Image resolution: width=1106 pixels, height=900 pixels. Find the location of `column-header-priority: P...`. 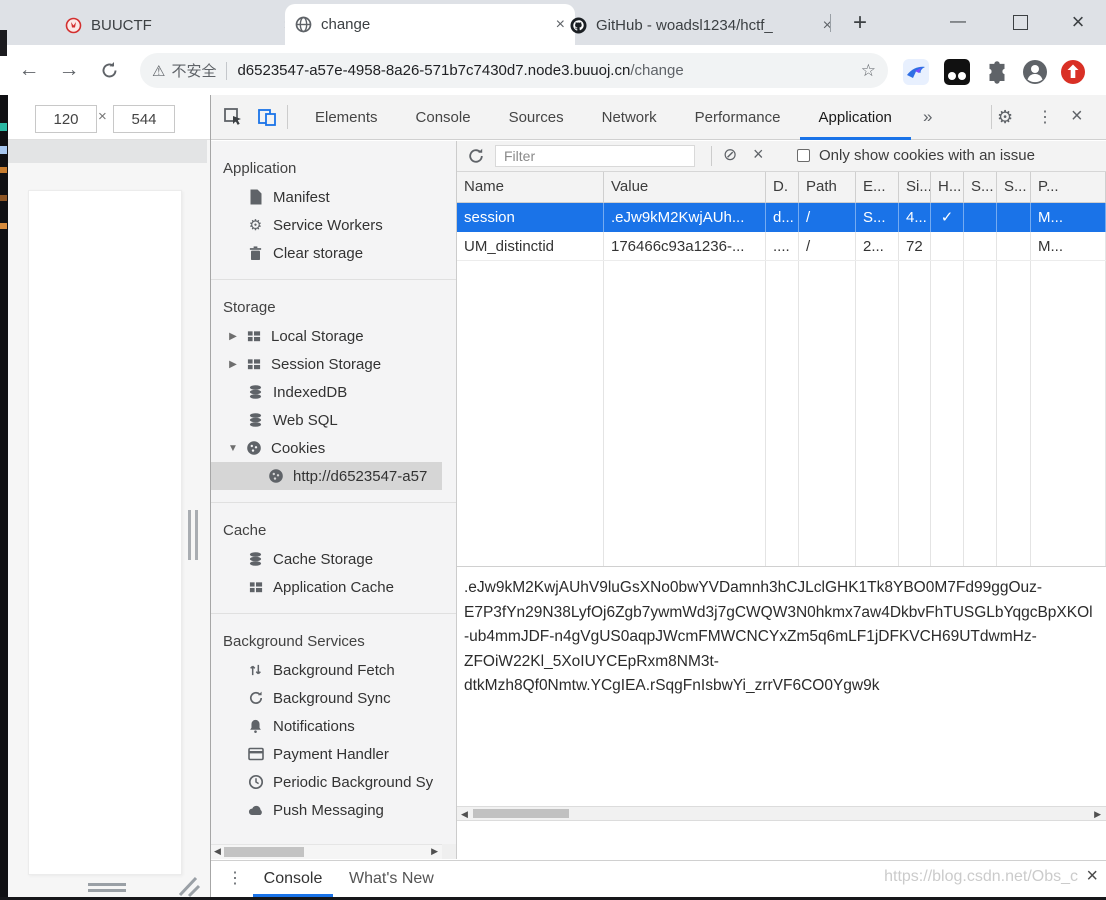

column-header-priority: P... is located at coordinates (1068, 187).